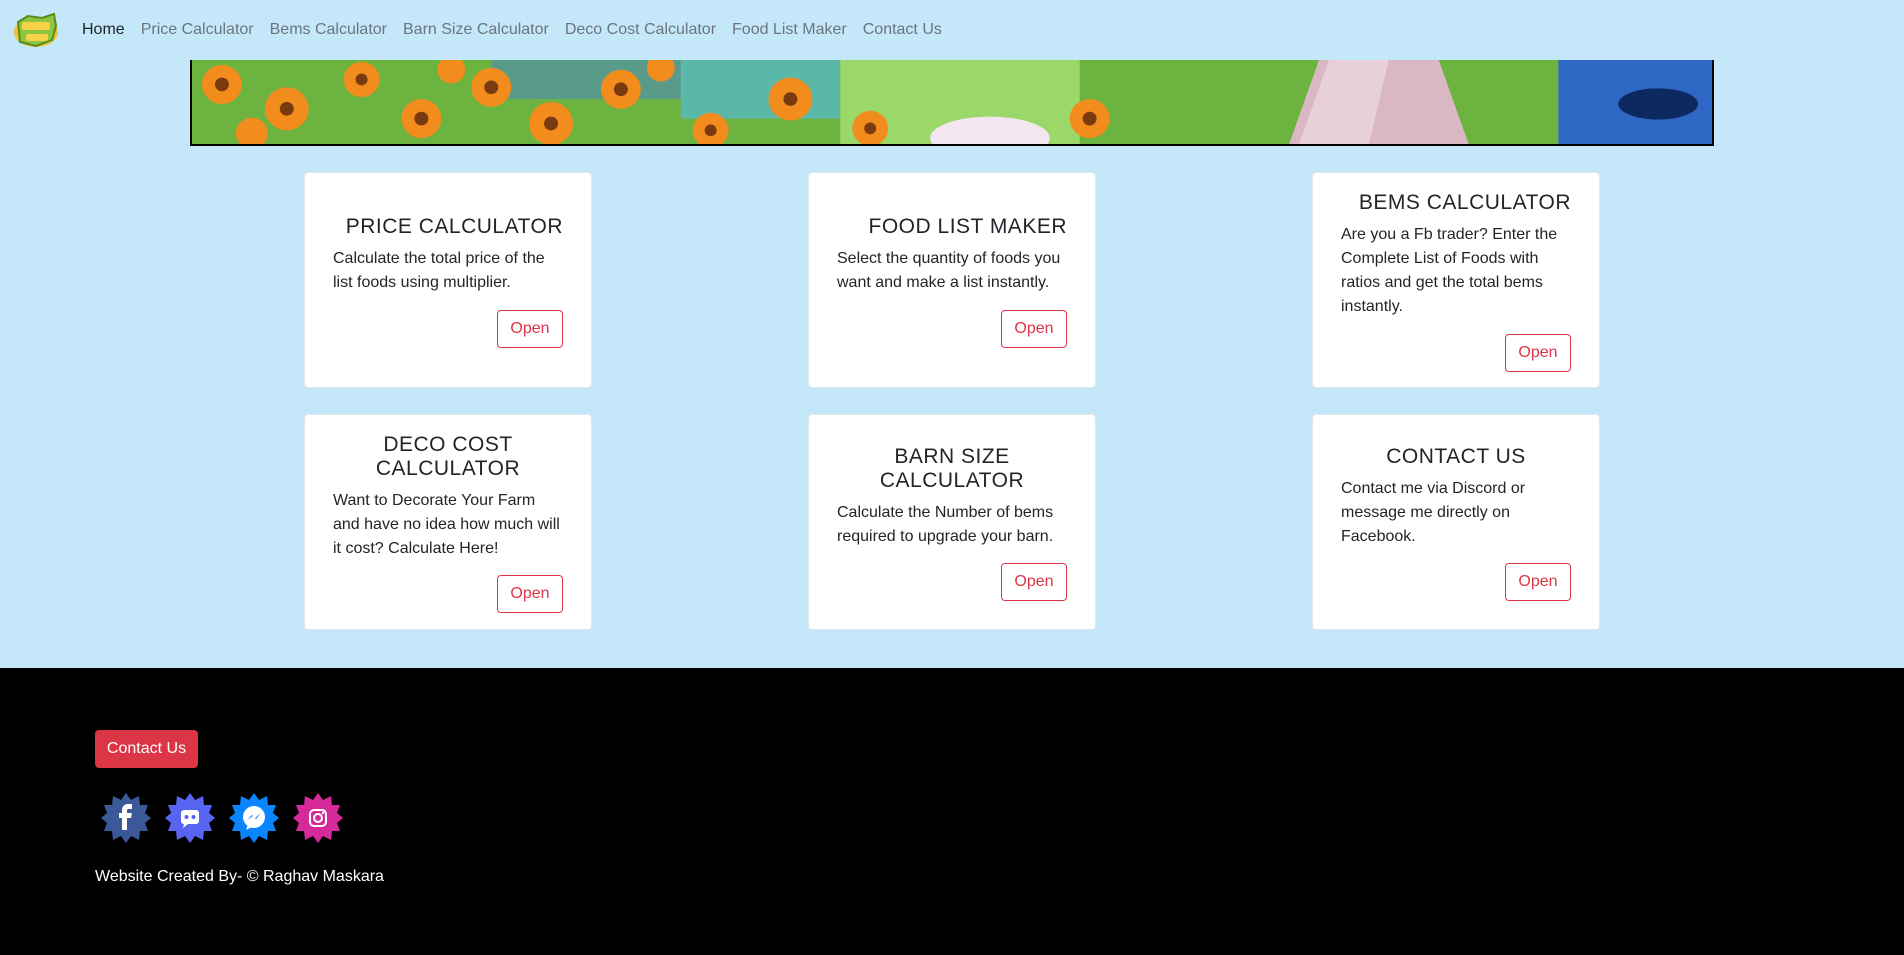 The height and width of the screenshot is (955, 1904). Describe the element at coordinates (197, 30) in the screenshot. I see `nav-price-calculator: Price Calculator` at that location.